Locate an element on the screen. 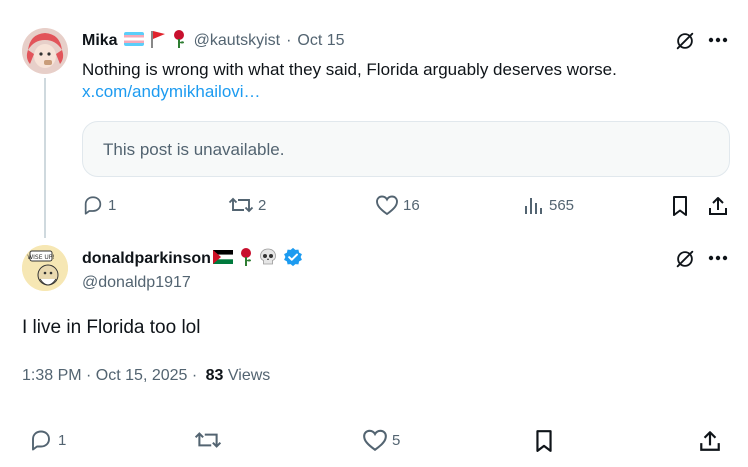 This screenshot has height=467, width=748. svg-text: WISE UP! is located at coordinates (41, 257).